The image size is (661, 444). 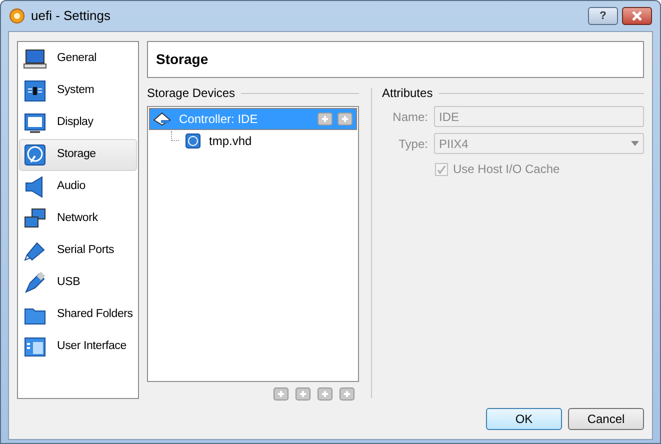 What do you see at coordinates (78, 315) in the screenshot?
I see `sidebar-item: Shared Folders` at bounding box center [78, 315].